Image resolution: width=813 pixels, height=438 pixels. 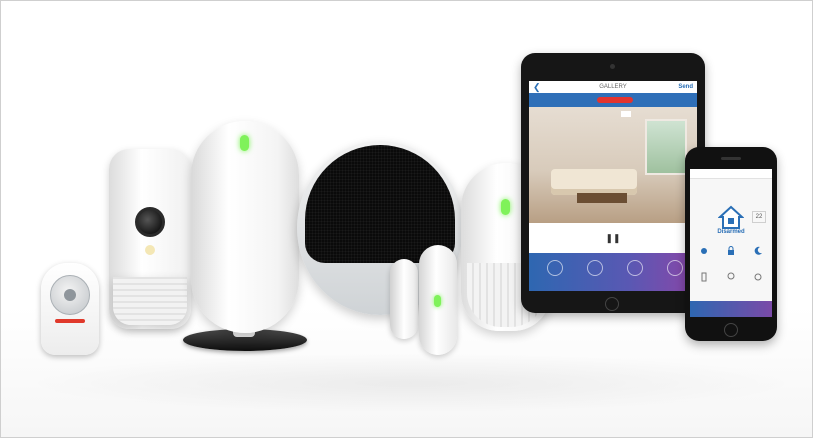 I want to click on tablet-device: ❮ GALLERY Send ❚❚, so click(x=613, y=183).